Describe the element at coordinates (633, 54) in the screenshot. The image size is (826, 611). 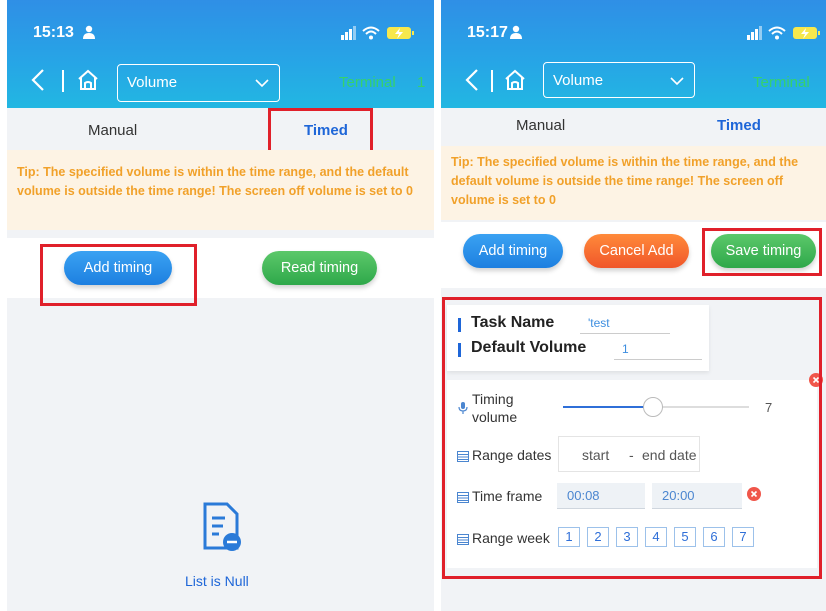
I see `header-bar: 15:17 Volume Terminal` at that location.